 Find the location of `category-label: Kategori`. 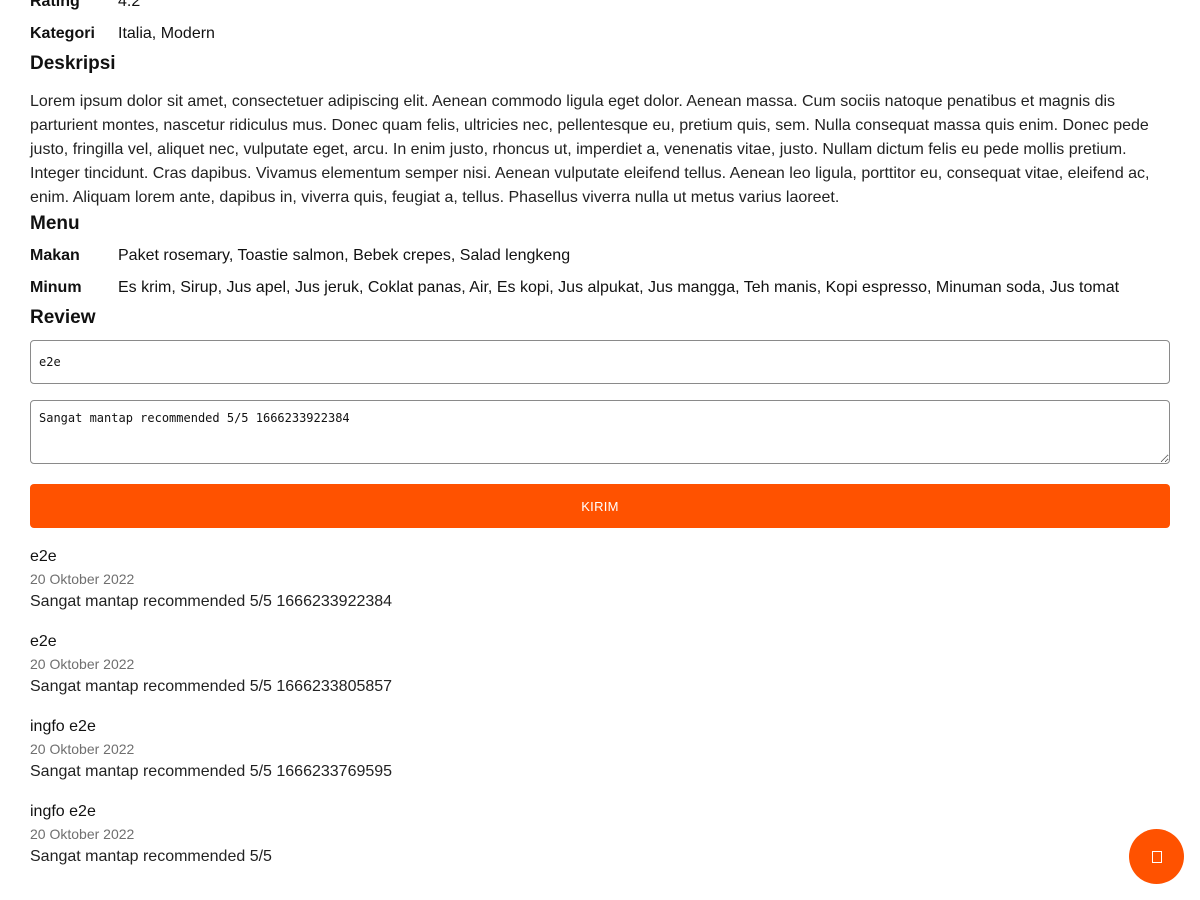

category-label: Kategori is located at coordinates (62, 33).